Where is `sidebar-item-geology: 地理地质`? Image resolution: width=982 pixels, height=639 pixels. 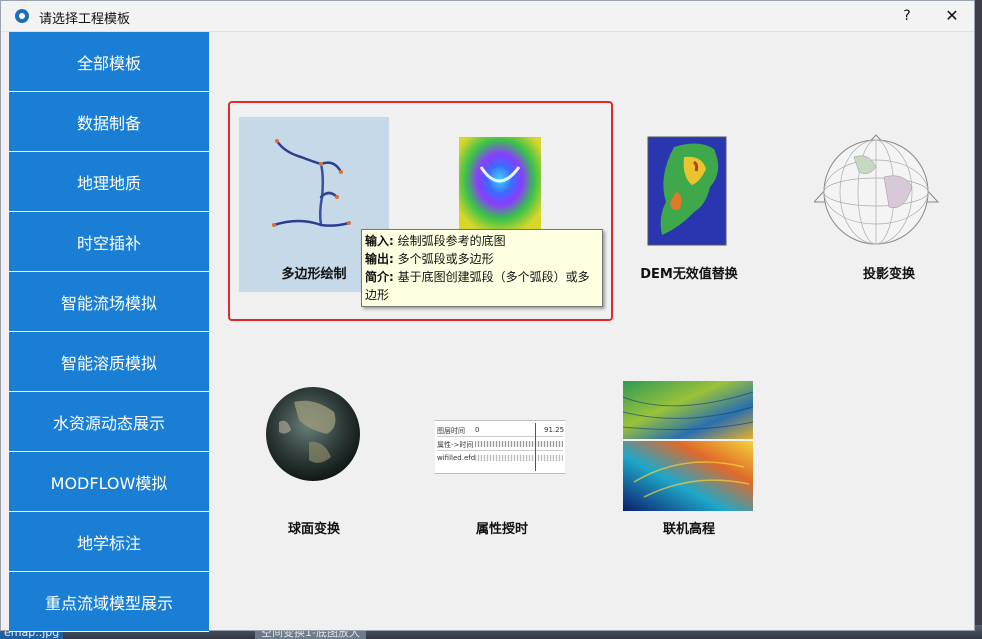 sidebar-item-geology: 地理地质 is located at coordinates (109, 181).